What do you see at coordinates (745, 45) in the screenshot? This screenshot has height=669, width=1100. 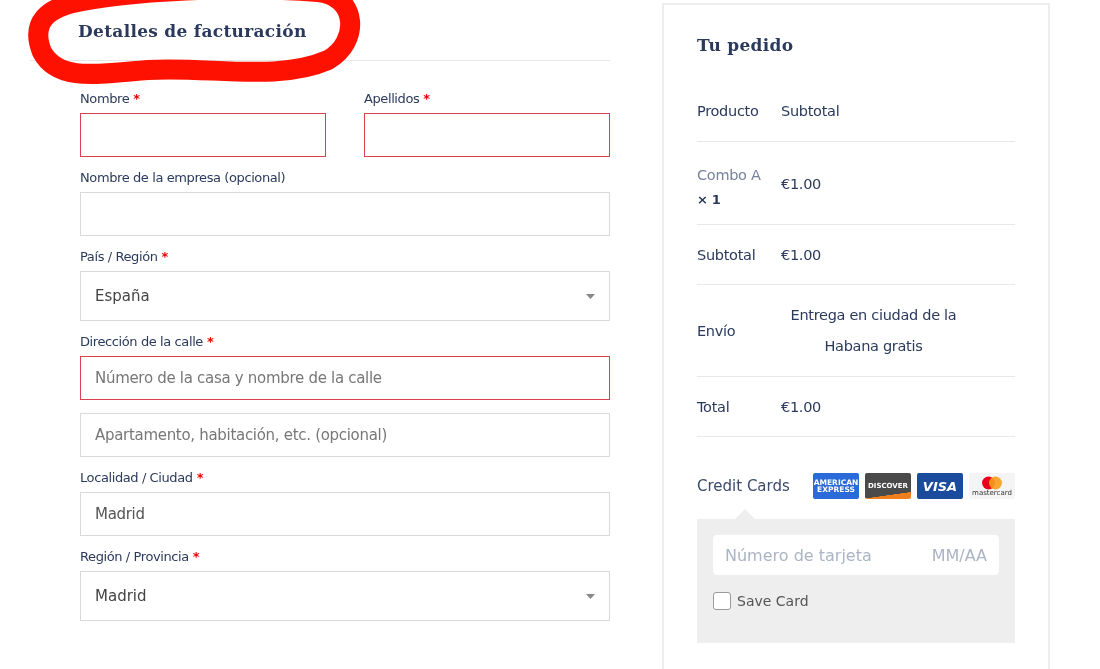 I see `section-heading: Tu pedido` at bounding box center [745, 45].